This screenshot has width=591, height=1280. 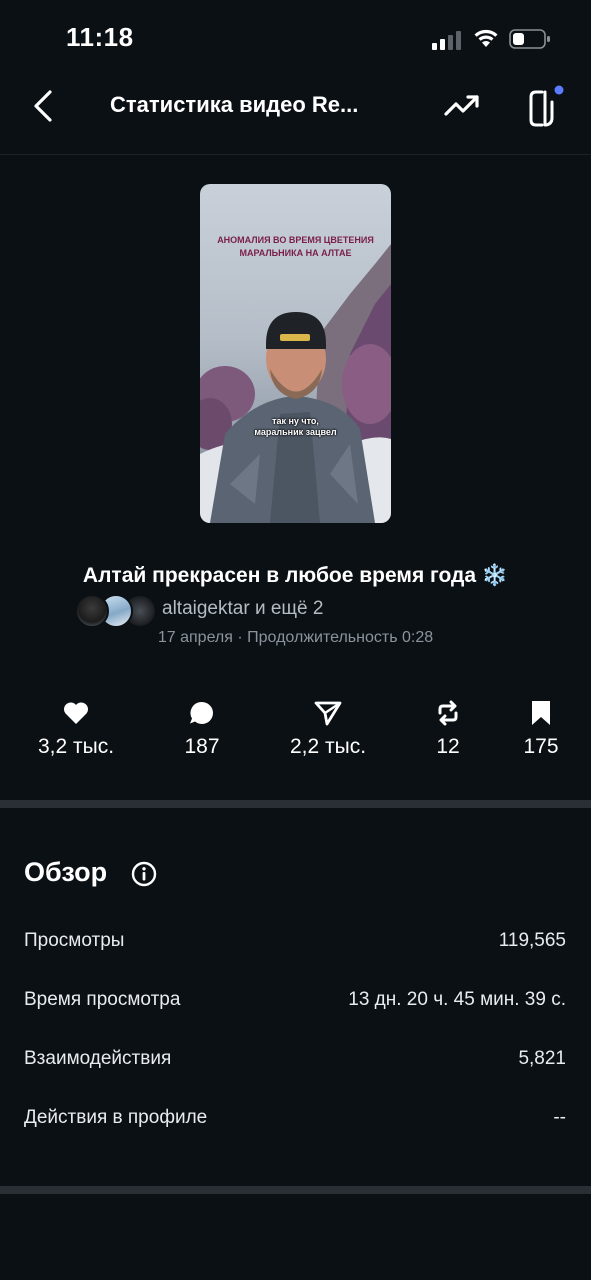 What do you see at coordinates (532, 940) in the screenshot?
I see `row-value: 119,565` at bounding box center [532, 940].